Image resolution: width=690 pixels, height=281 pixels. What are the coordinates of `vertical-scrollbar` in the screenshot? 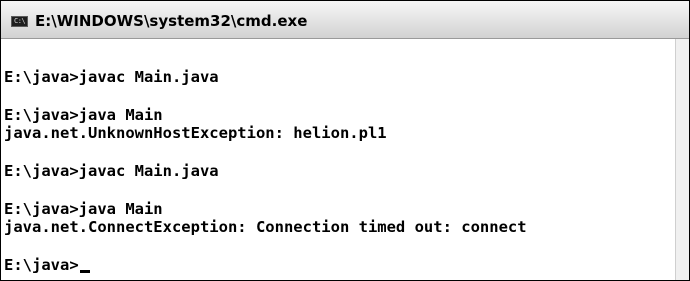 It's located at (682, 159).